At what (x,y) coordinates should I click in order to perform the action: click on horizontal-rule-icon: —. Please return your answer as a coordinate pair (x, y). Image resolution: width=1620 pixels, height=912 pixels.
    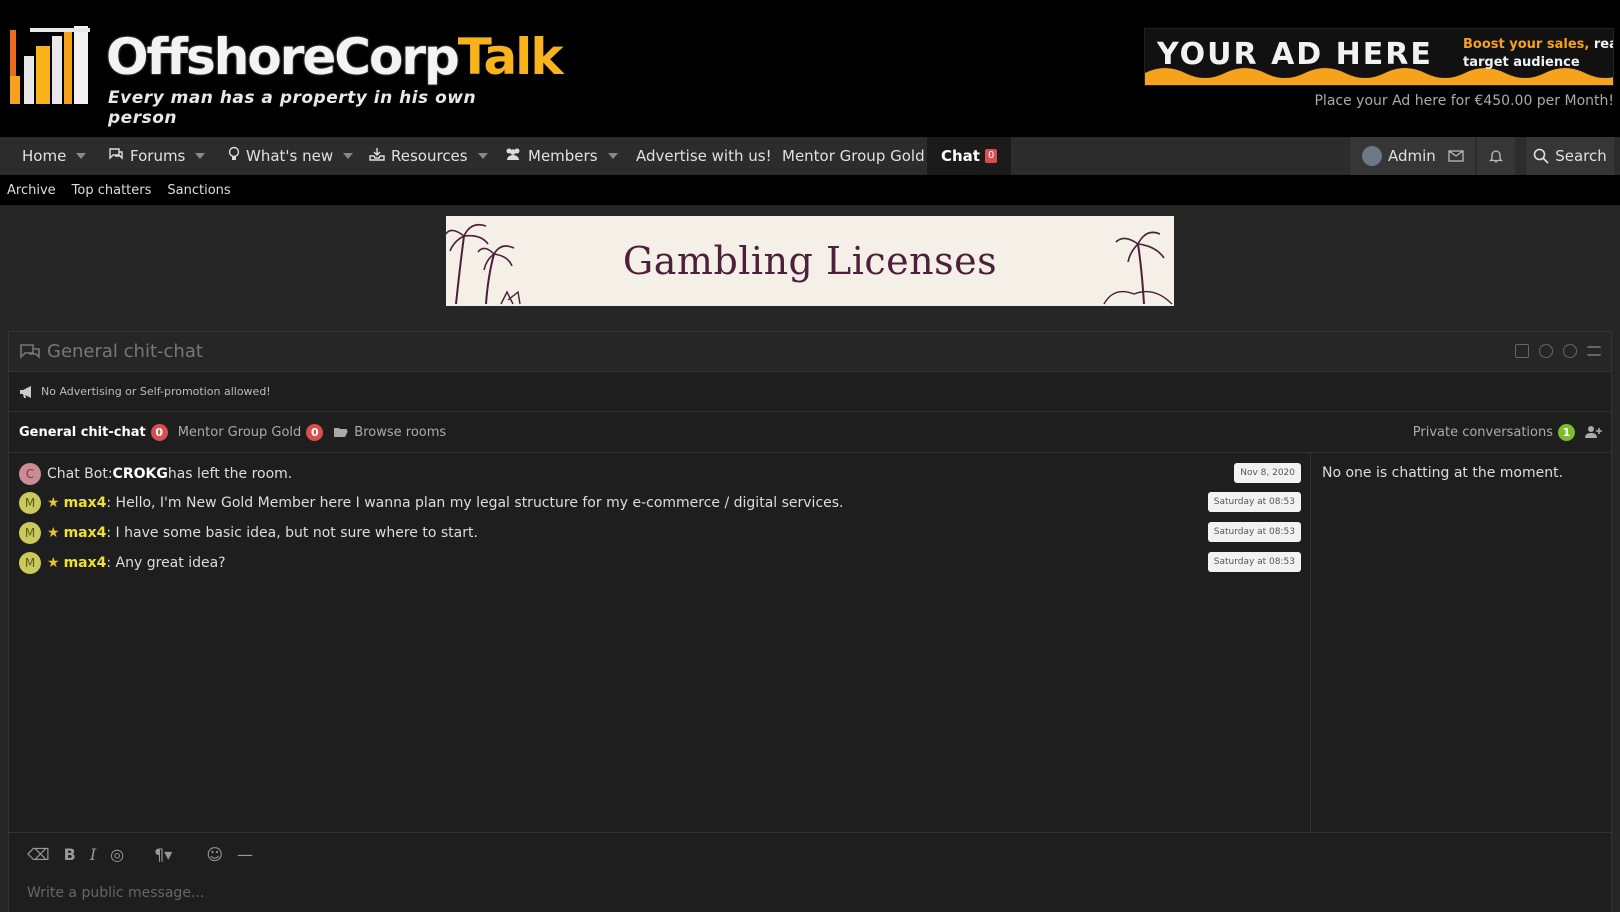
    Looking at the image, I should click on (245, 854).